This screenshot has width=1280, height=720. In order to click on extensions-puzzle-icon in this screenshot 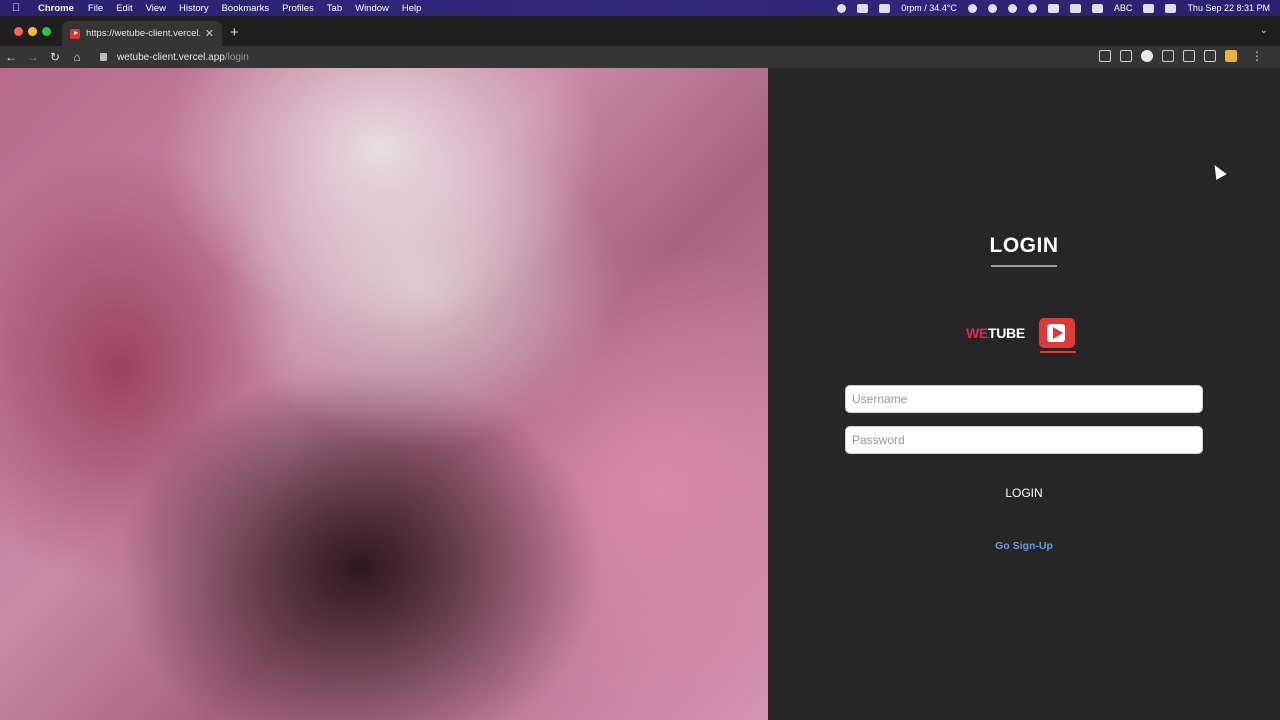, I will do `click(1189, 56)`.